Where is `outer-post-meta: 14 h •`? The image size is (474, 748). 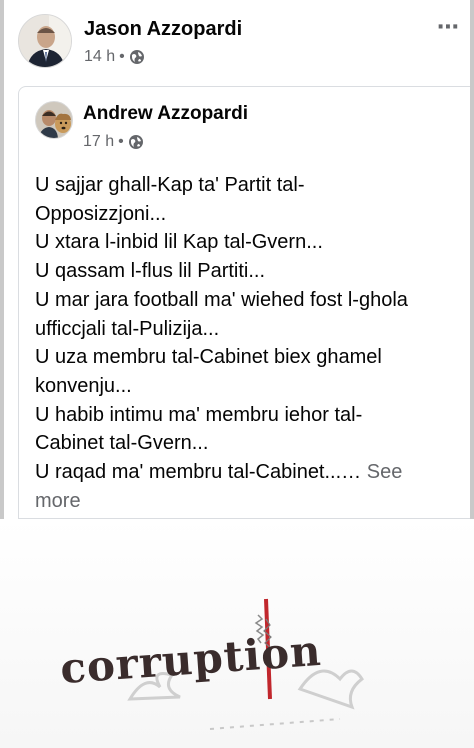
outer-post-meta: 14 h • is located at coordinates (114, 57).